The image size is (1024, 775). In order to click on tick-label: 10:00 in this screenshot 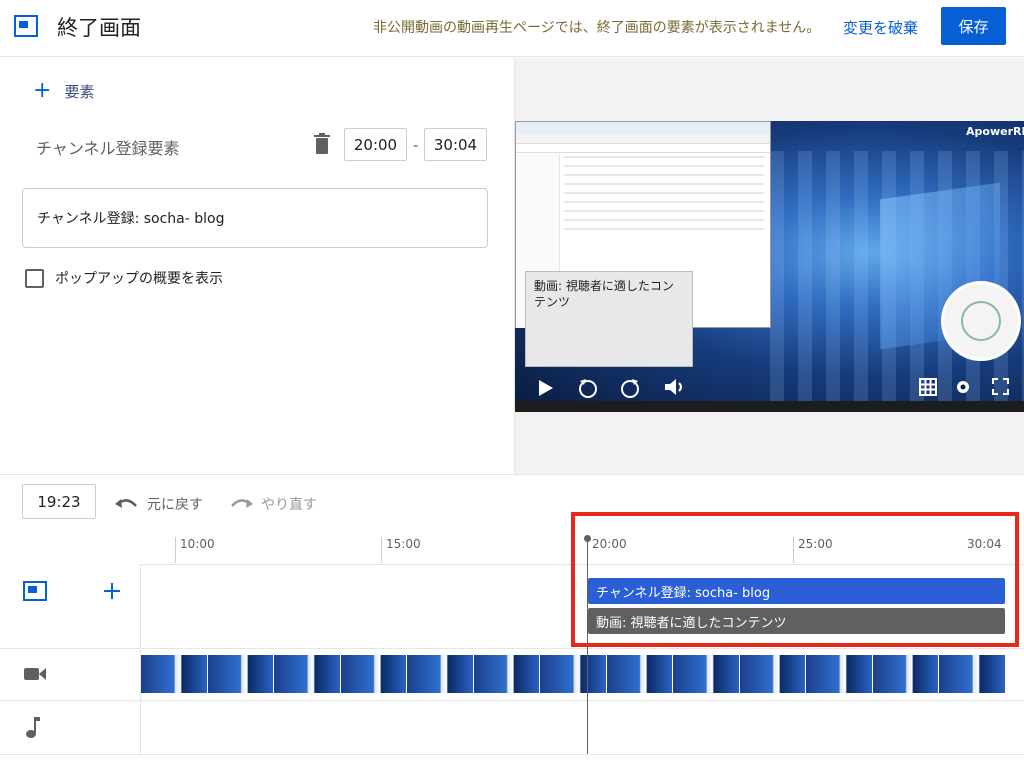, I will do `click(197, 544)`.